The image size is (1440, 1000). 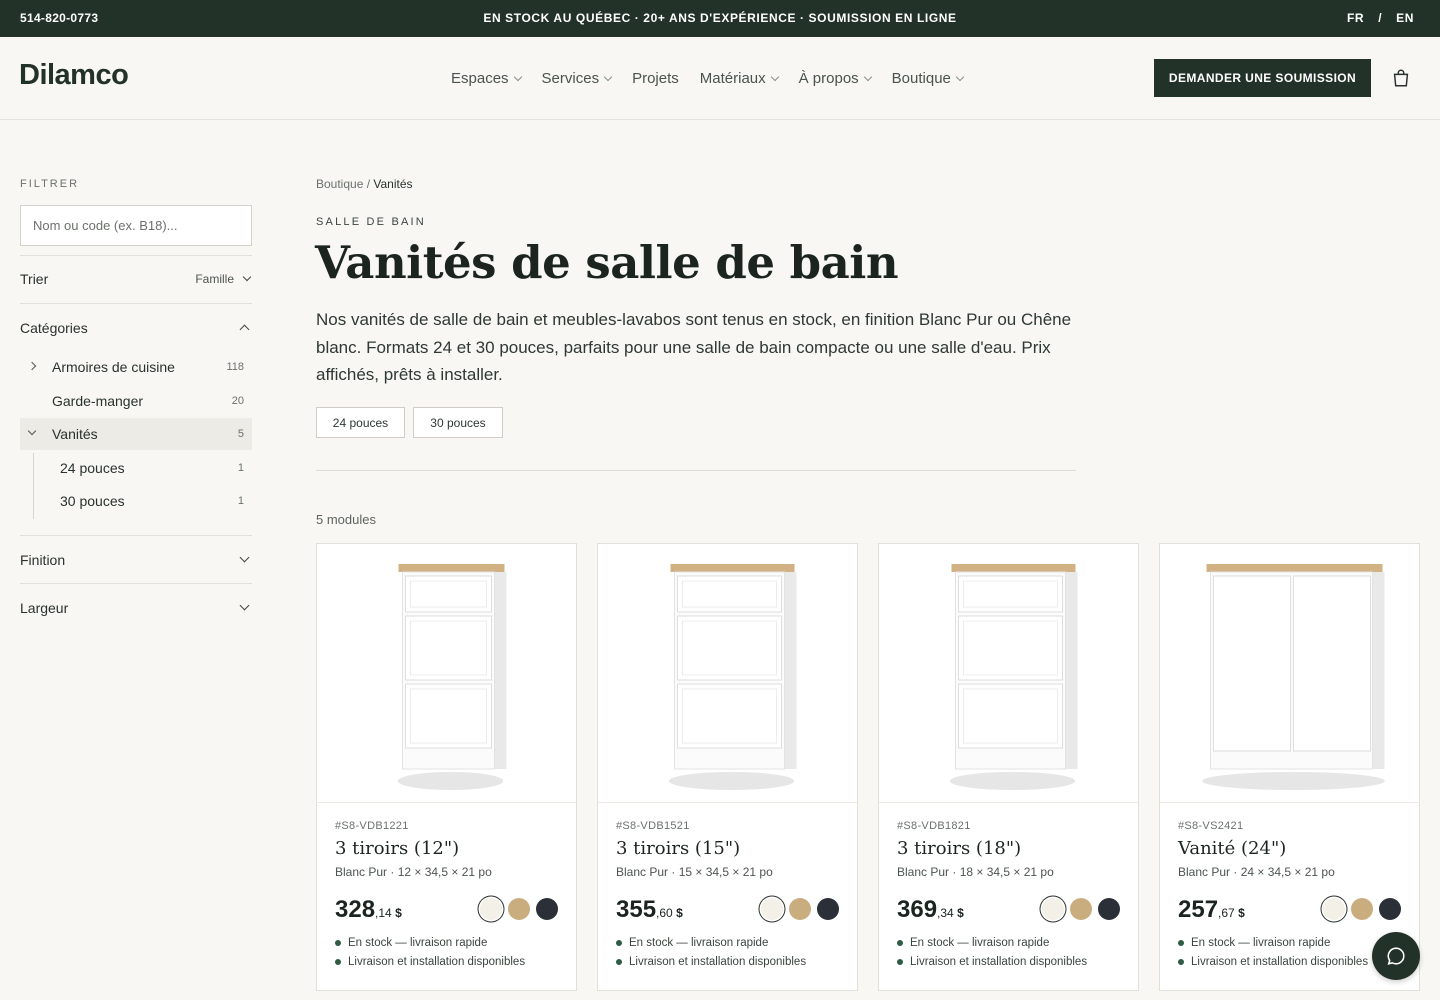 What do you see at coordinates (835, 78) in the screenshot?
I see `nav-a-propos: À propos` at bounding box center [835, 78].